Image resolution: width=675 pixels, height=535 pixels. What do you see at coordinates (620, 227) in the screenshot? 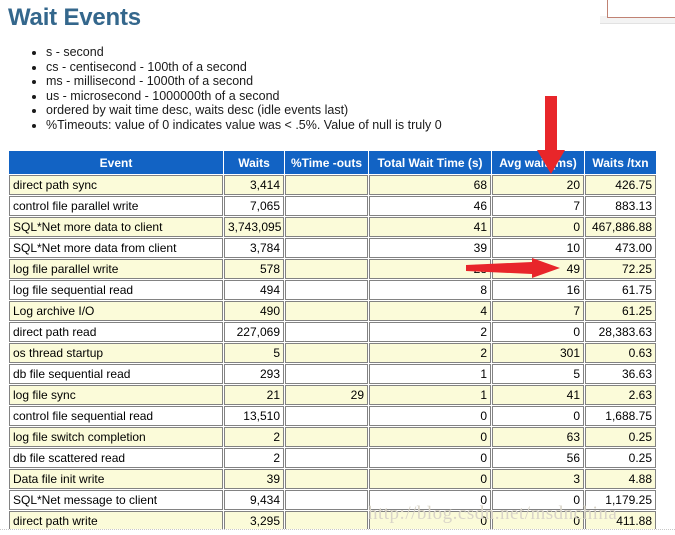
I see `cell-waits-per-txn: 467,886.88` at bounding box center [620, 227].